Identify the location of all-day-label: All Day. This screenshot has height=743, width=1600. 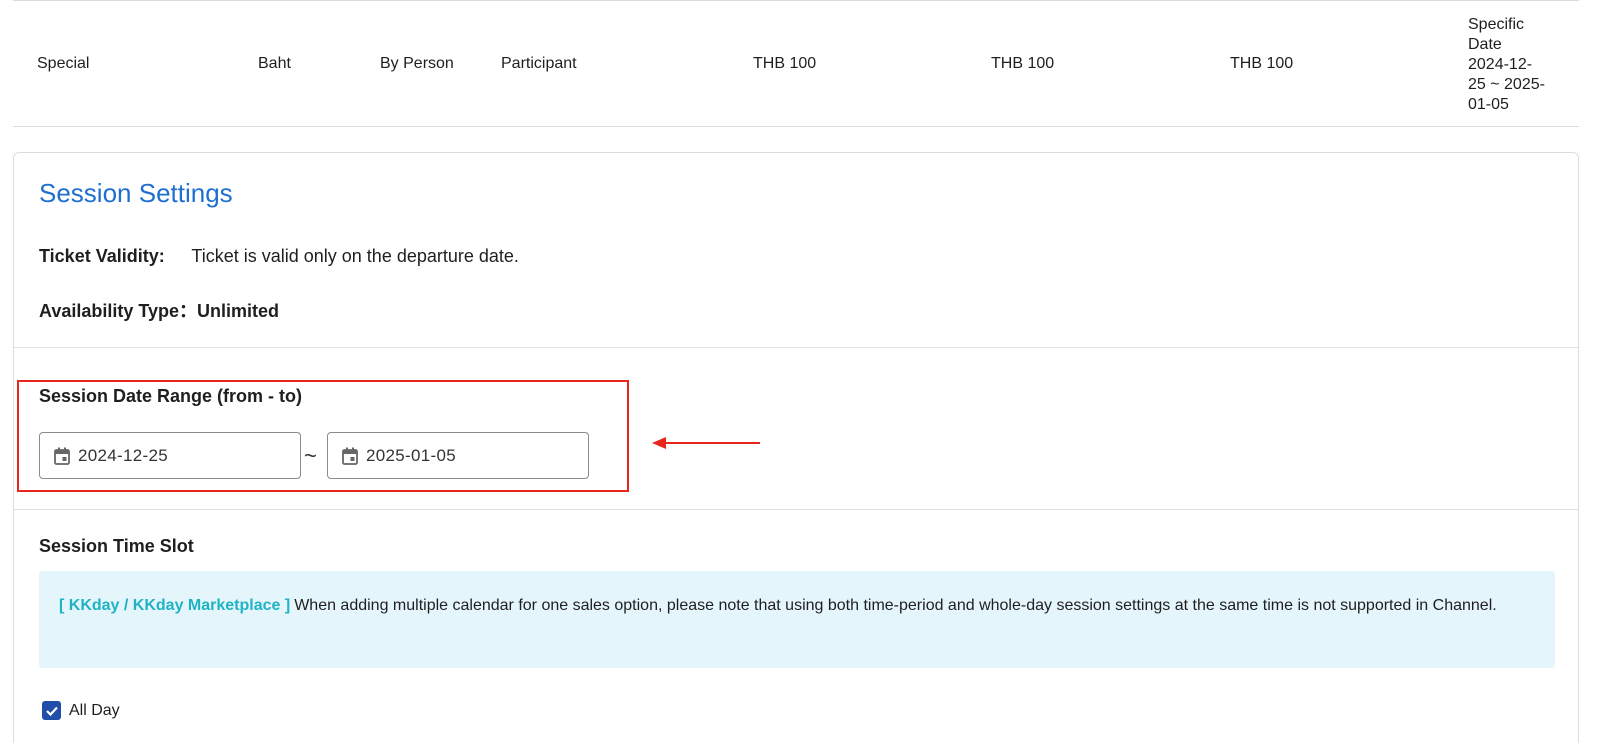
(94, 710).